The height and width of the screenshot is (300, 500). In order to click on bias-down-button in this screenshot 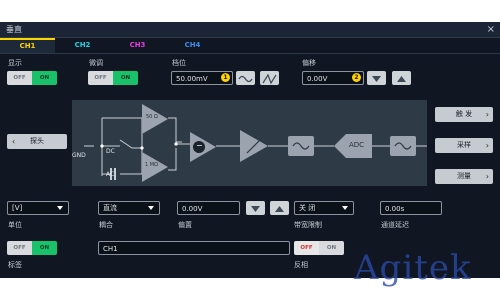, I will do `click(255, 208)`.